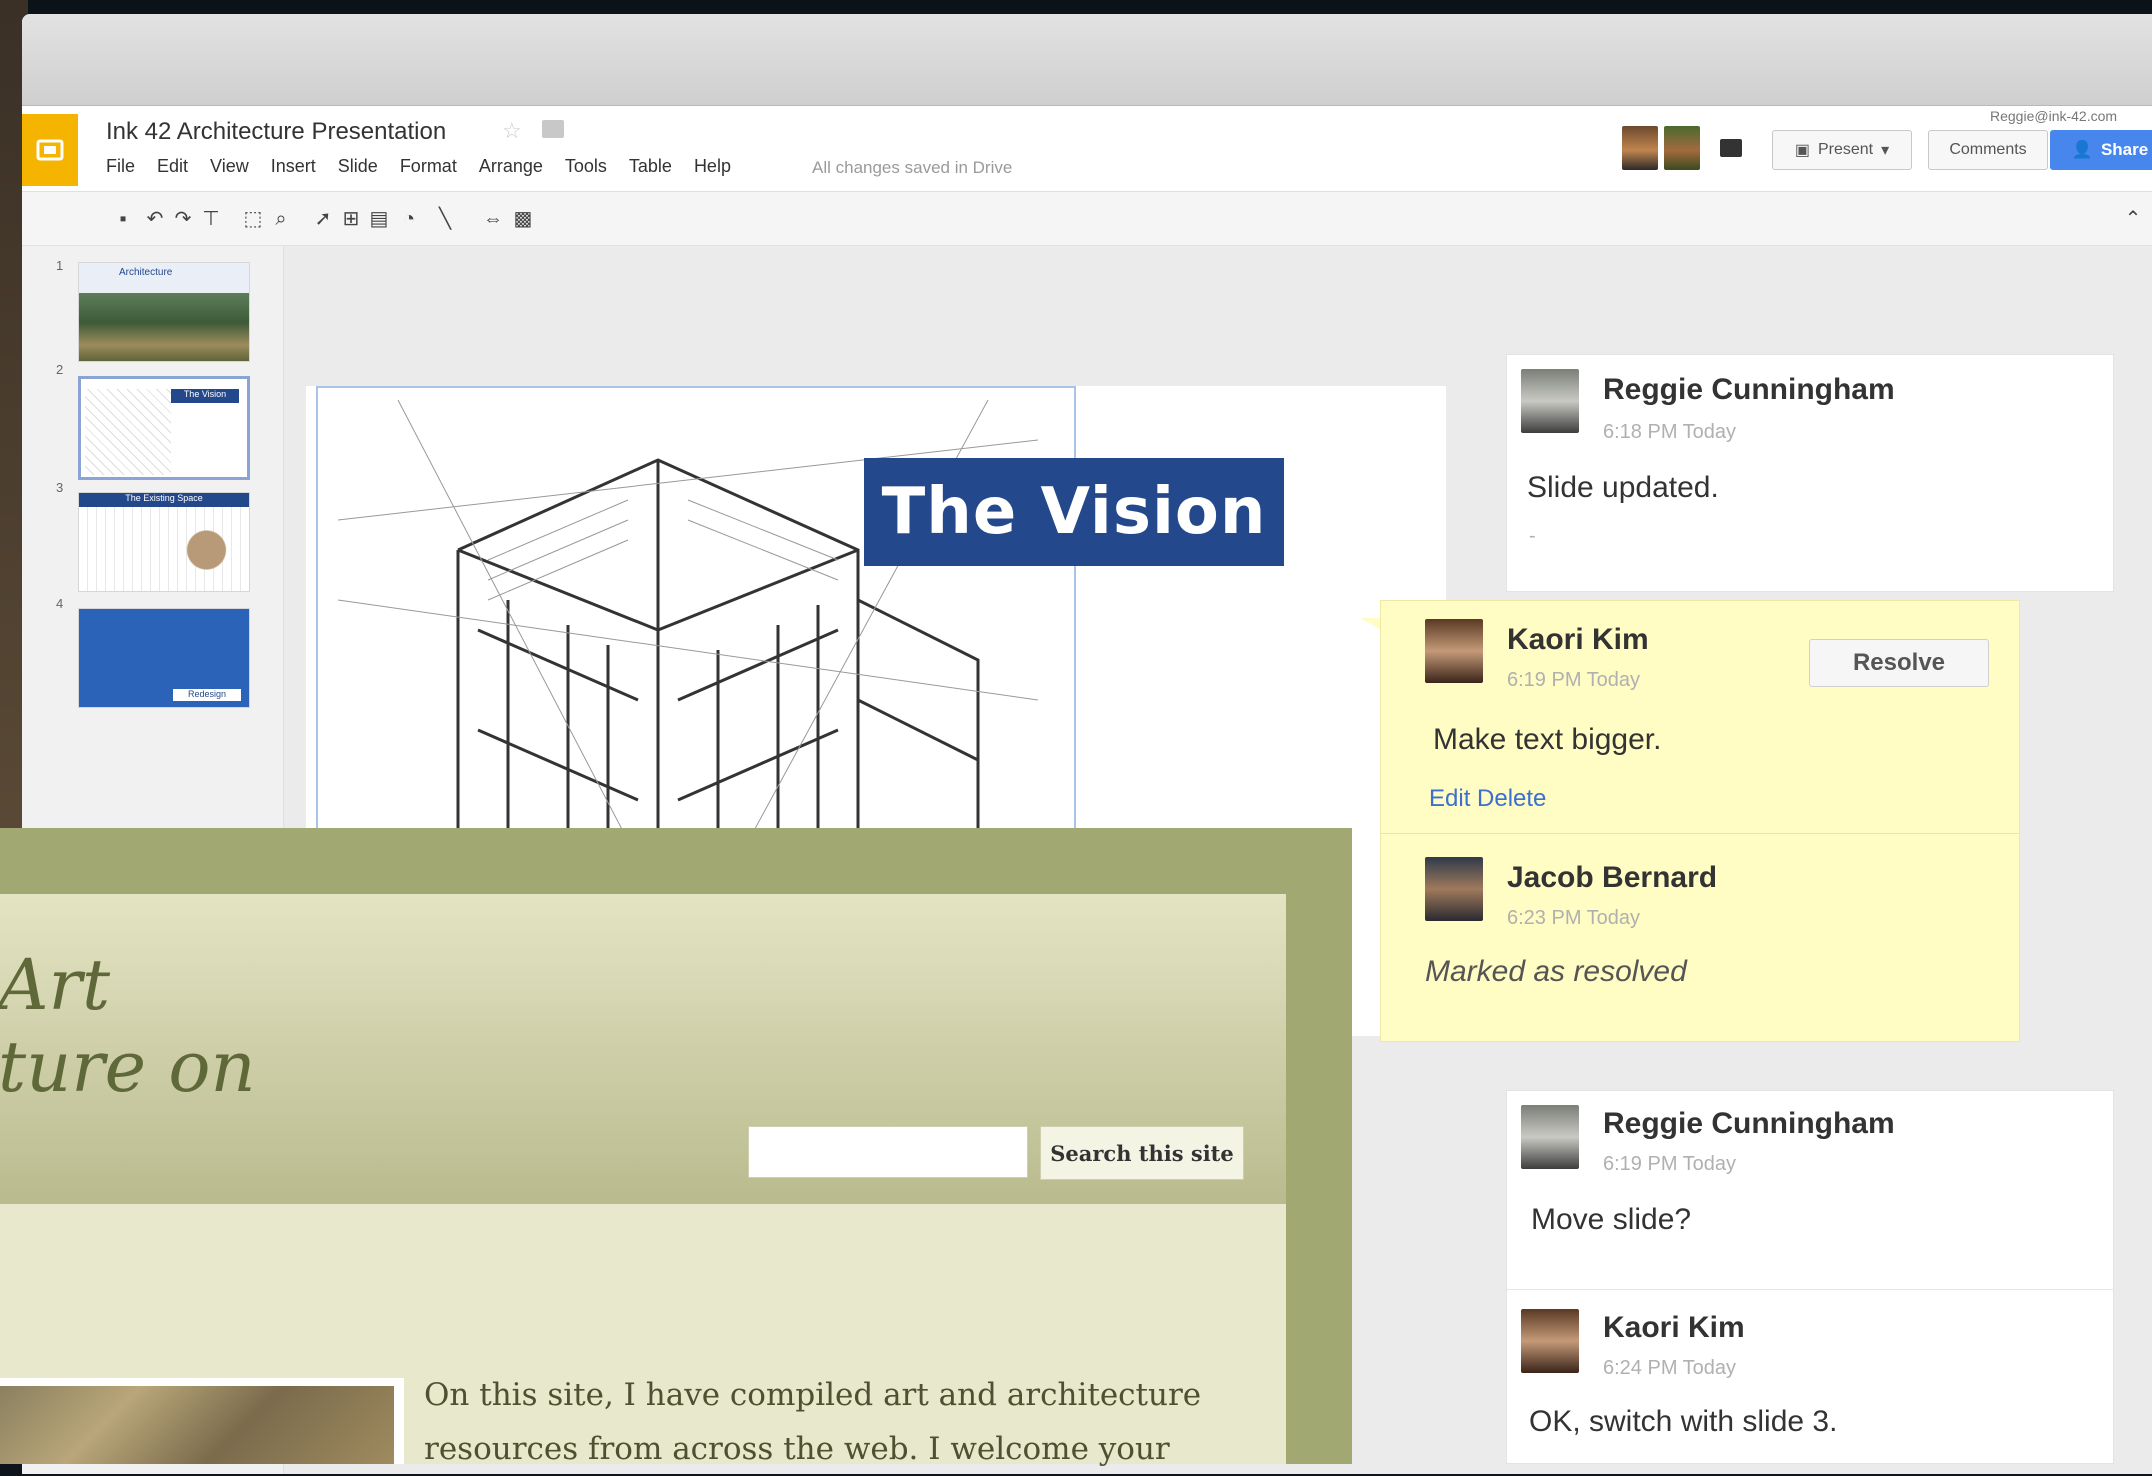  What do you see at coordinates (650, 166) in the screenshot?
I see `menu-table: Table` at bounding box center [650, 166].